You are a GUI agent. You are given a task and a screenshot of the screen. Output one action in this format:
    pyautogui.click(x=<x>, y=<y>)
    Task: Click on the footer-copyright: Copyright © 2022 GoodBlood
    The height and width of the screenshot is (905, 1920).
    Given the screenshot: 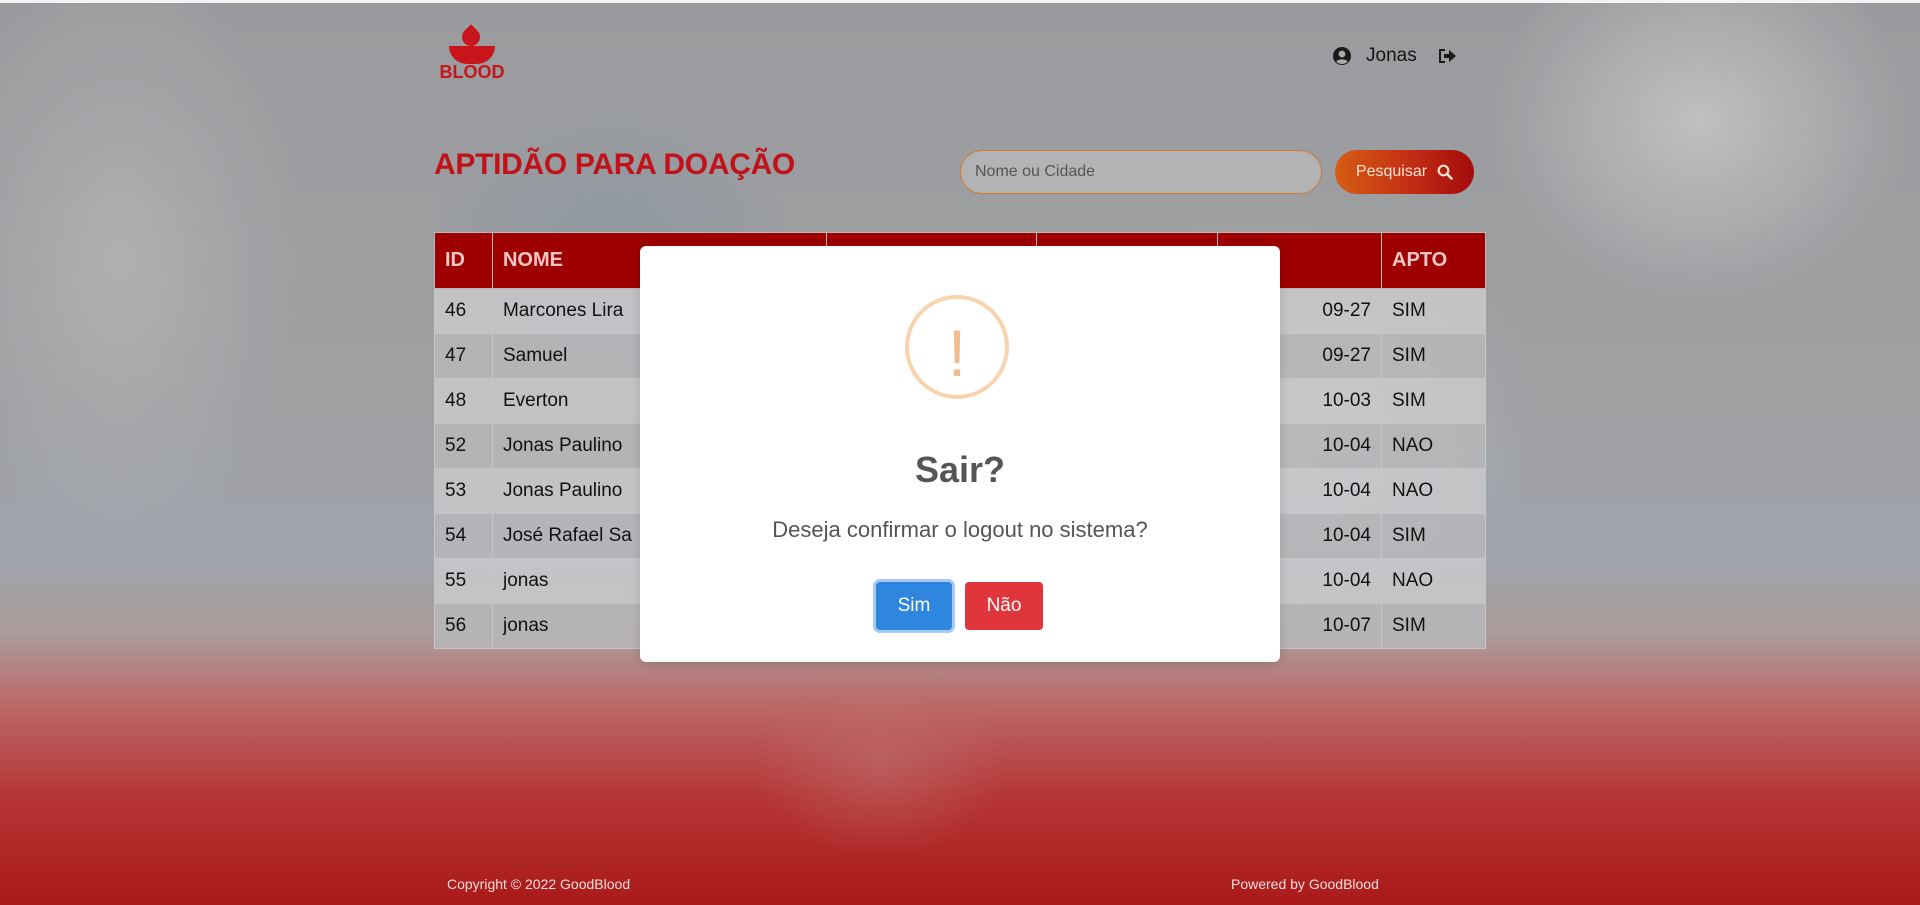 What is the action you would take?
    pyautogui.click(x=539, y=884)
    